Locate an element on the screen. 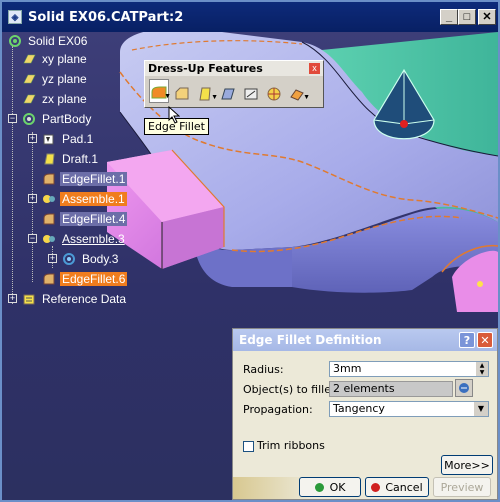 This screenshot has width=500, height=502. window-title: Solid EX06.CATPart:2 is located at coordinates (106, 17).